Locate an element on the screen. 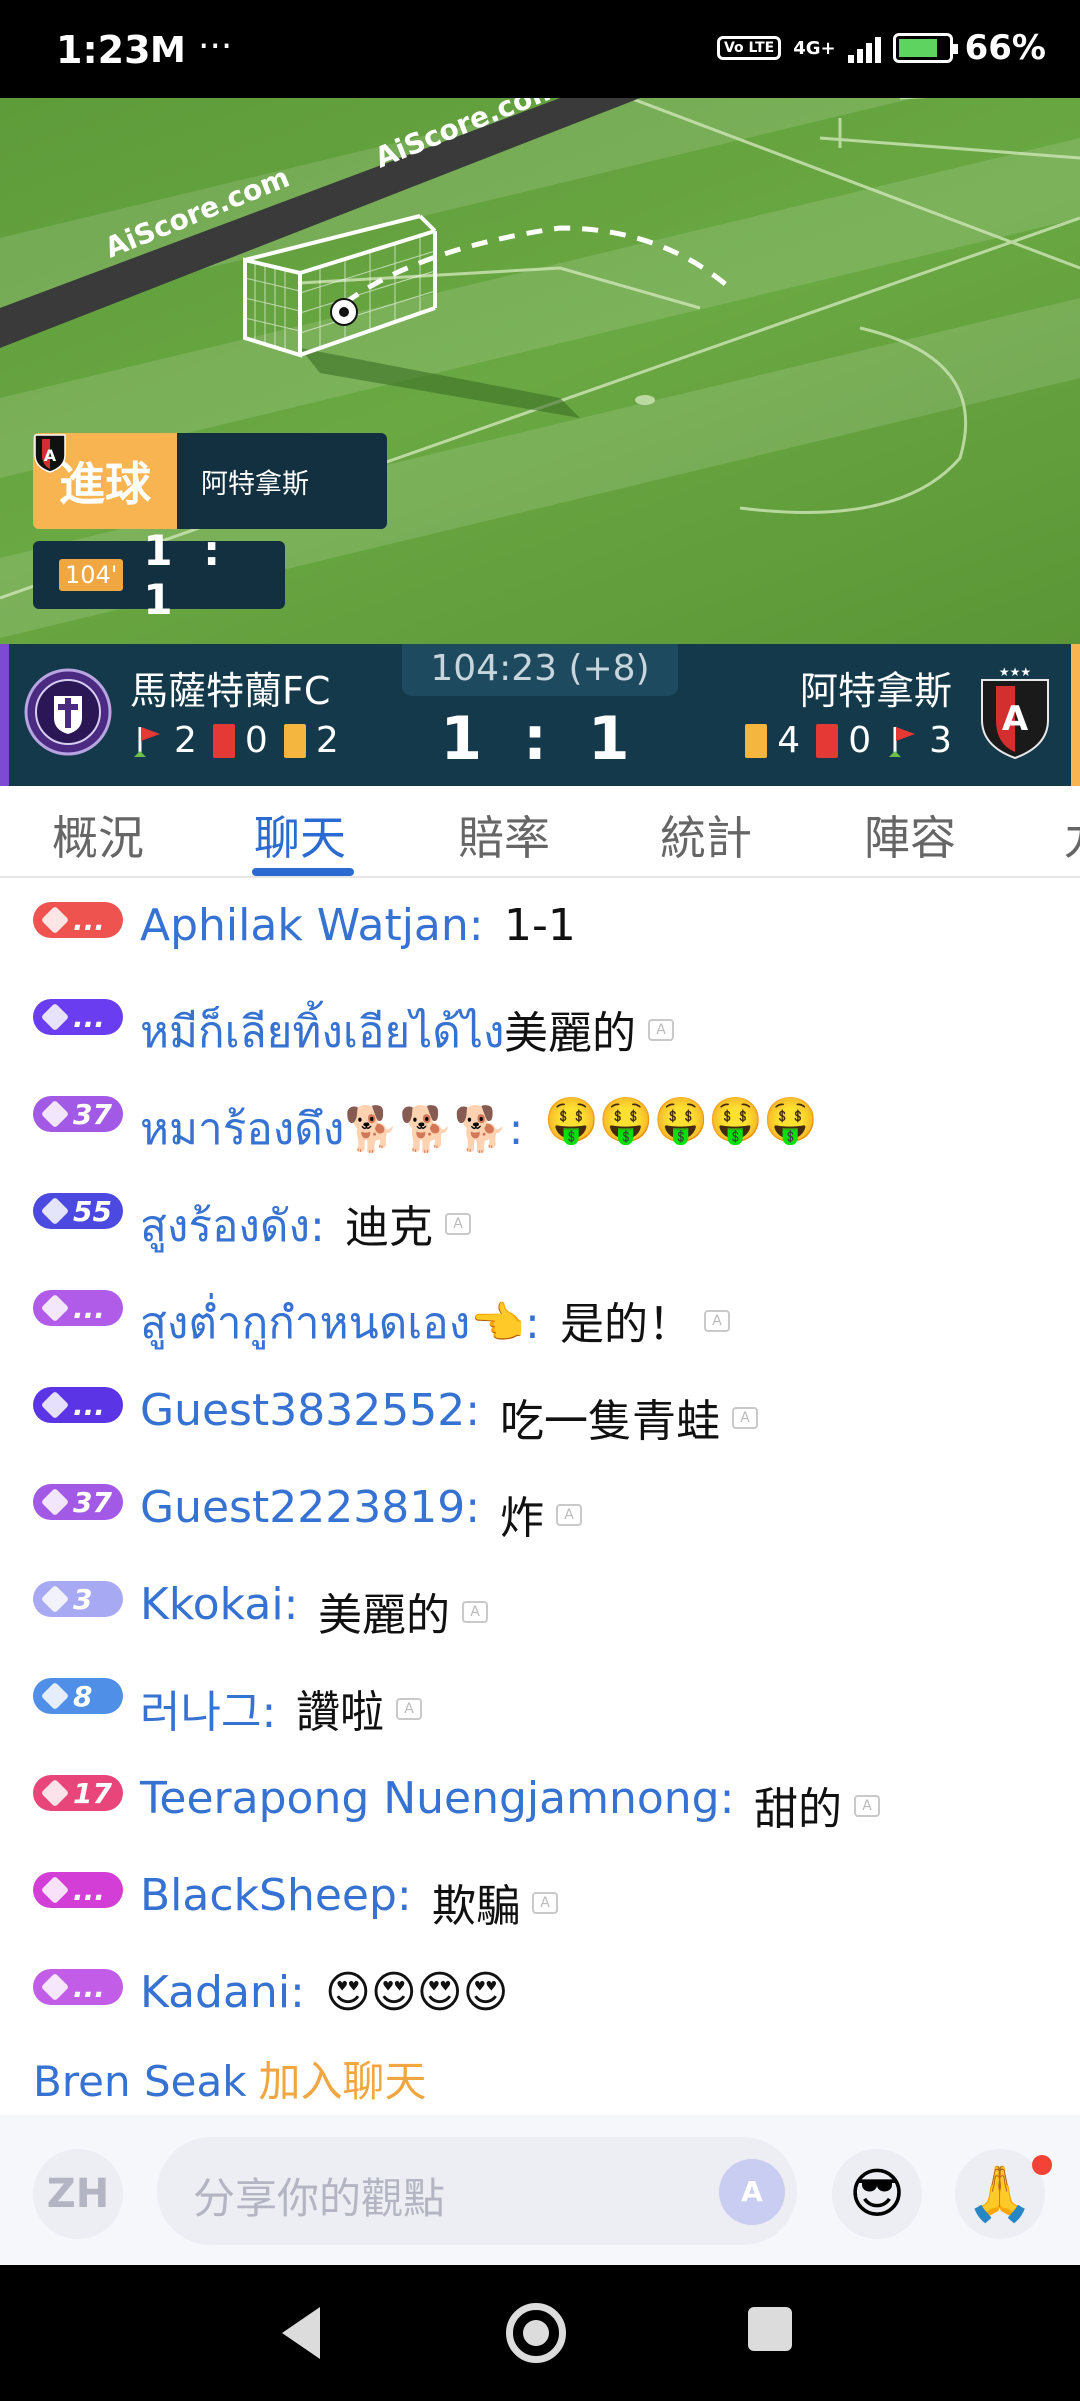 The width and height of the screenshot is (1080, 2401). chat-message: ... BlackSheep: 欺騙 A is located at coordinates (540, 1898).